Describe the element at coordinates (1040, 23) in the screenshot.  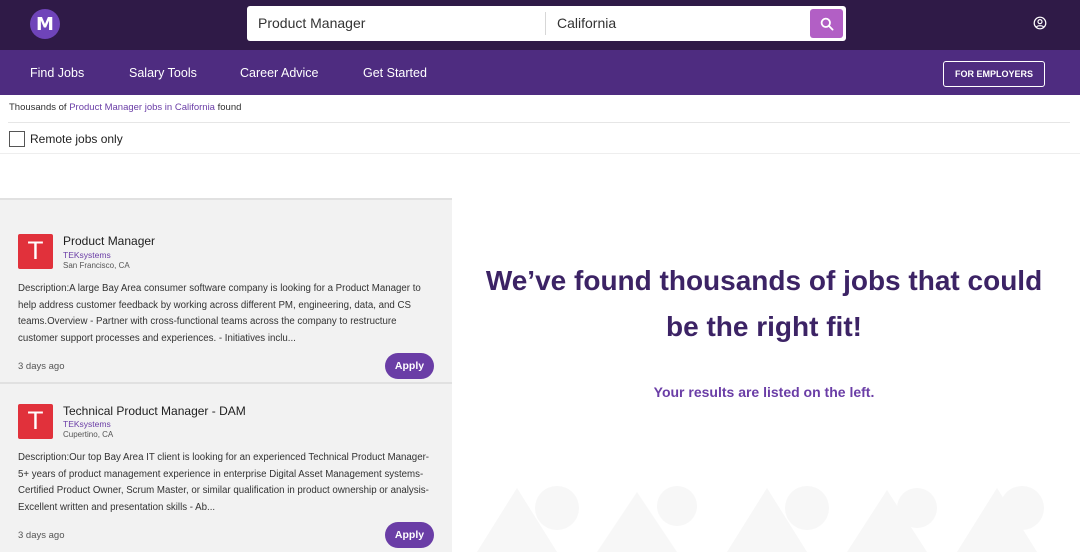
I see `user-circle-icon` at that location.